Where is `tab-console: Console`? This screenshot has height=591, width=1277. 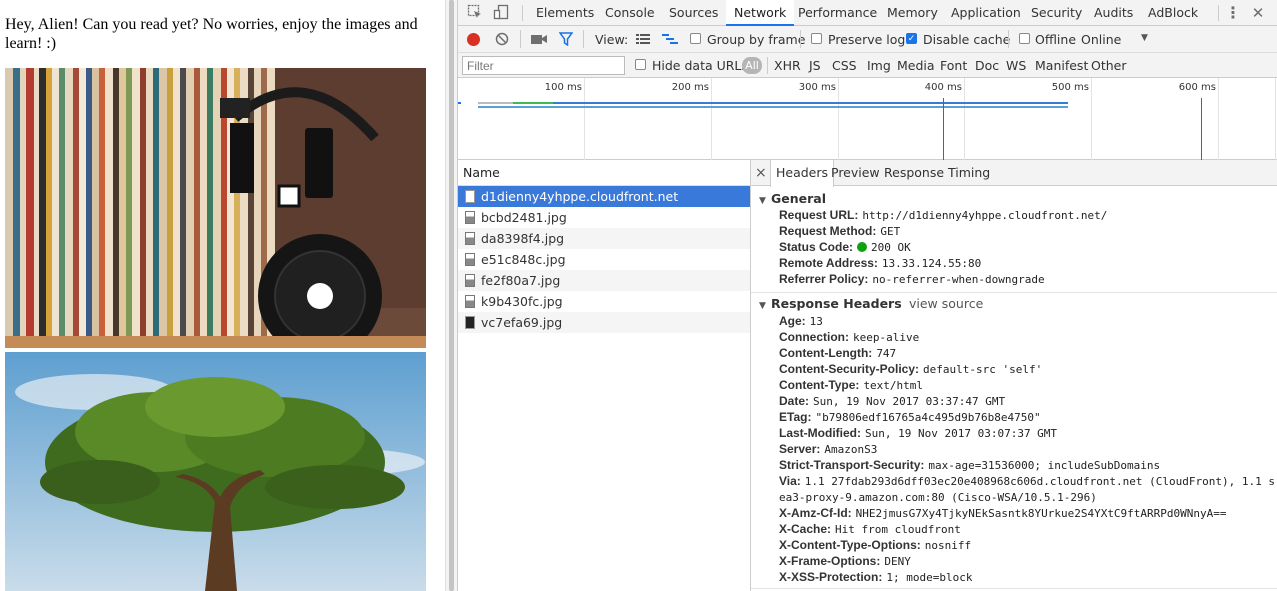 tab-console: Console is located at coordinates (630, 13).